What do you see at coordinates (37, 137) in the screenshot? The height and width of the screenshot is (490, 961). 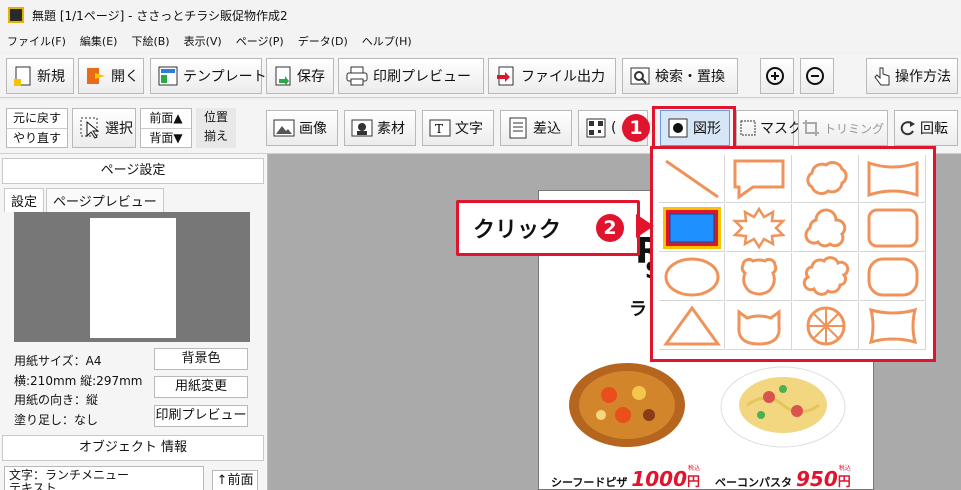 I see `redo-button: やり直す` at bounding box center [37, 137].